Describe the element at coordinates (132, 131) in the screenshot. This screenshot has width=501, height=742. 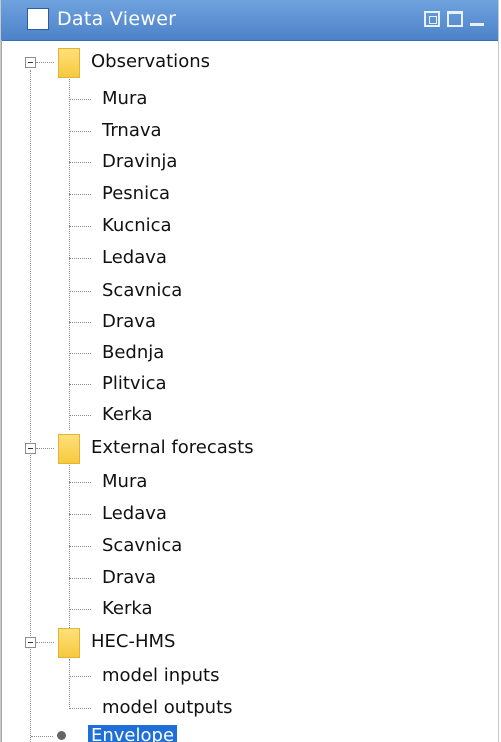
I see `tree-item-trnava: Trnava` at that location.